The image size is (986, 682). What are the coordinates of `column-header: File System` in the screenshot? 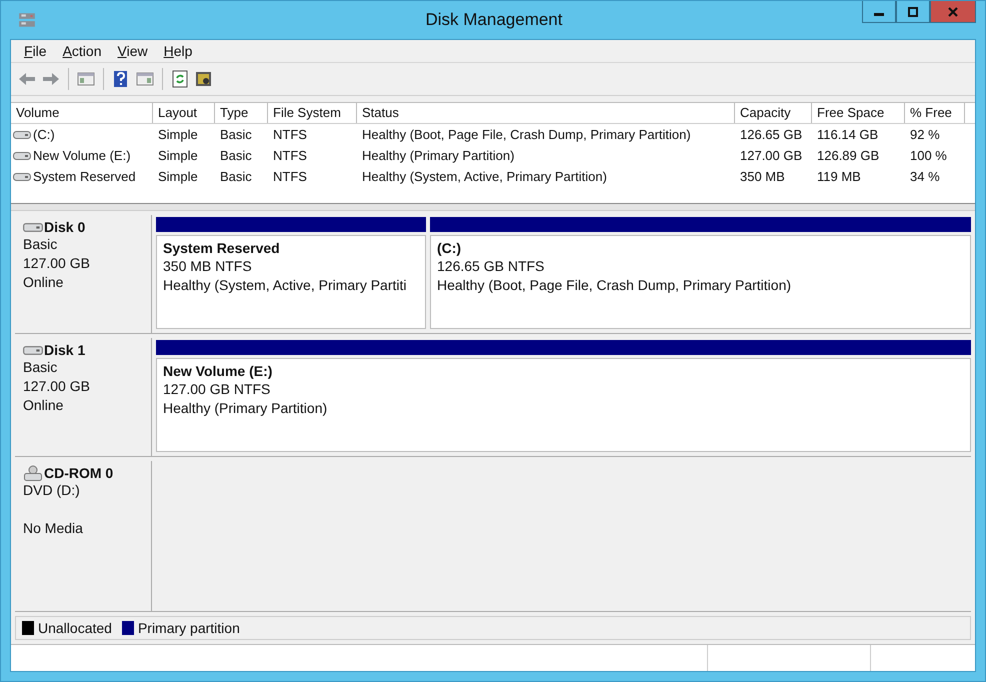 It's located at (312, 113).